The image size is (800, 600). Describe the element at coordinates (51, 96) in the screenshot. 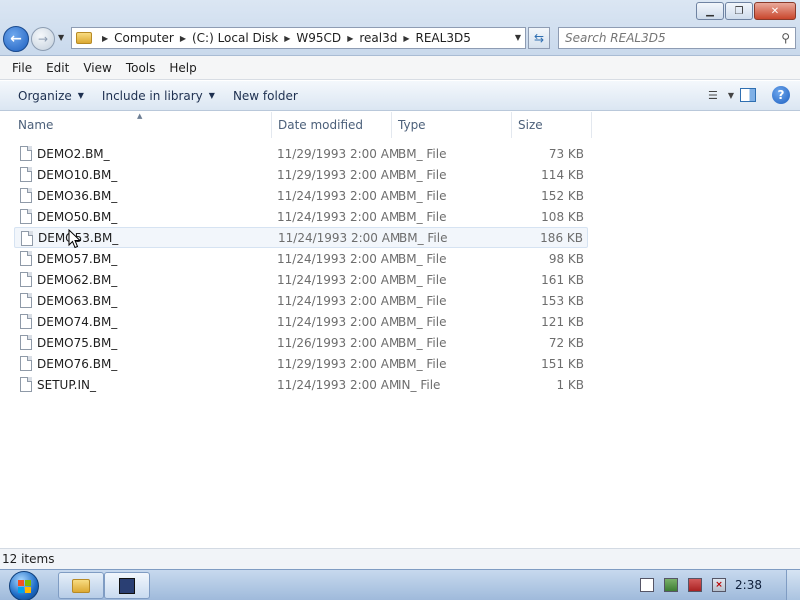

I see `organize-button: Organize ▼` at that location.